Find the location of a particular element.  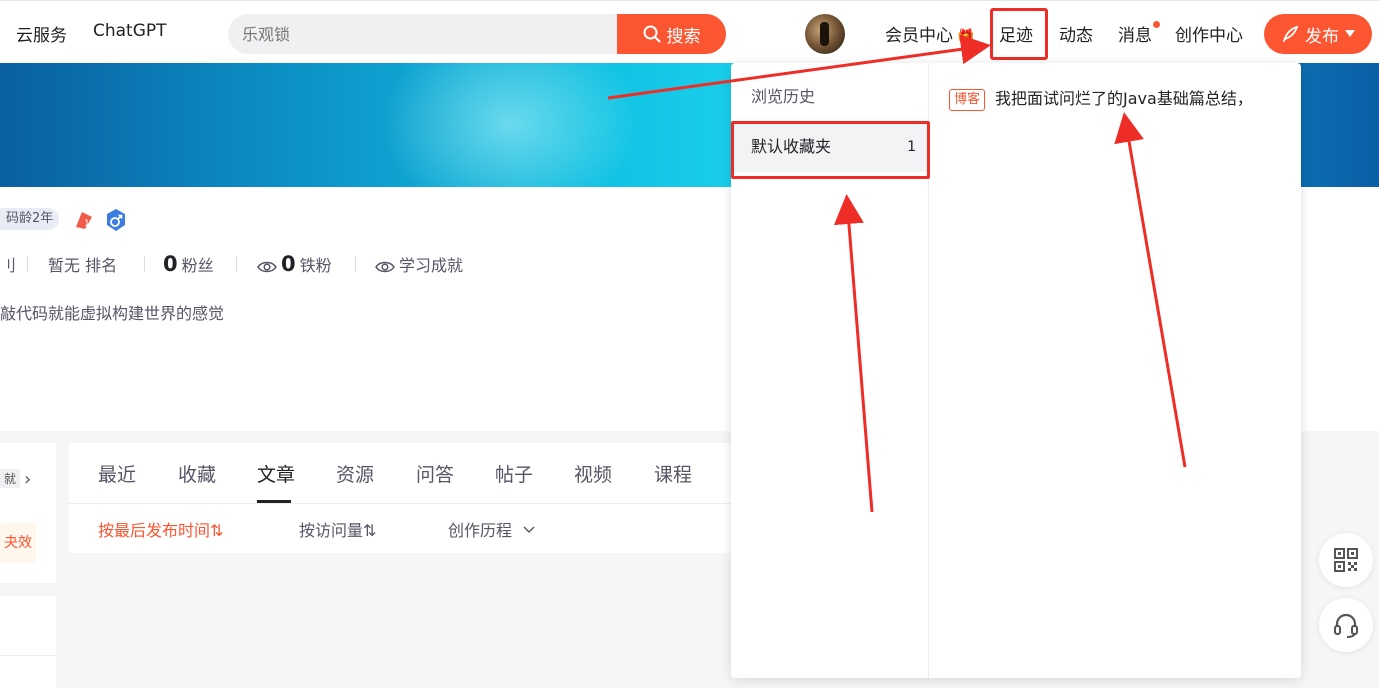

search-button: 搜索 is located at coordinates (671, 34).